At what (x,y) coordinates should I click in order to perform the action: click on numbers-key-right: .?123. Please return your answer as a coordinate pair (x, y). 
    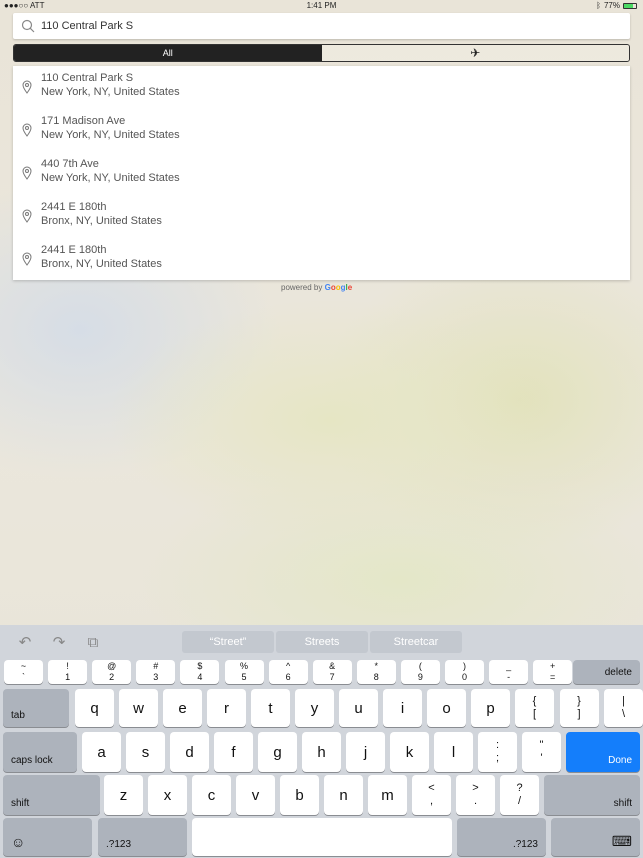
    Looking at the image, I should click on (501, 837).